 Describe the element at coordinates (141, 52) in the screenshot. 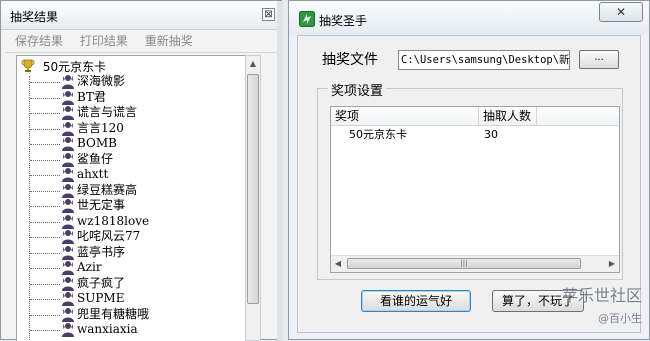

I see `menu-divider` at that location.